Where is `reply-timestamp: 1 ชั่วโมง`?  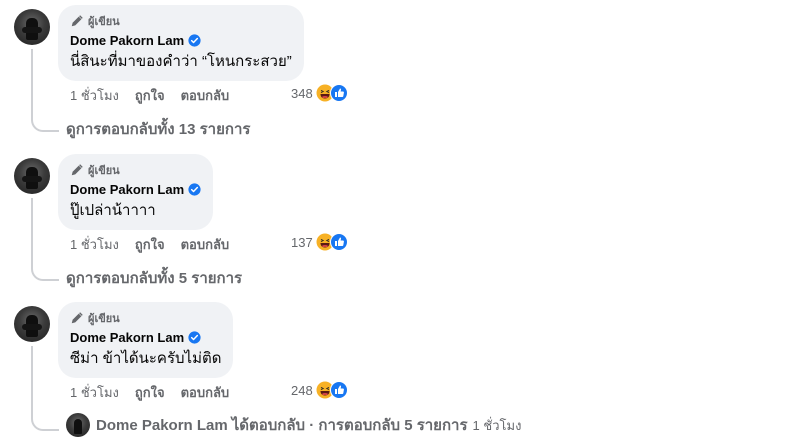 reply-timestamp: 1 ชั่วโมง is located at coordinates (497, 425).